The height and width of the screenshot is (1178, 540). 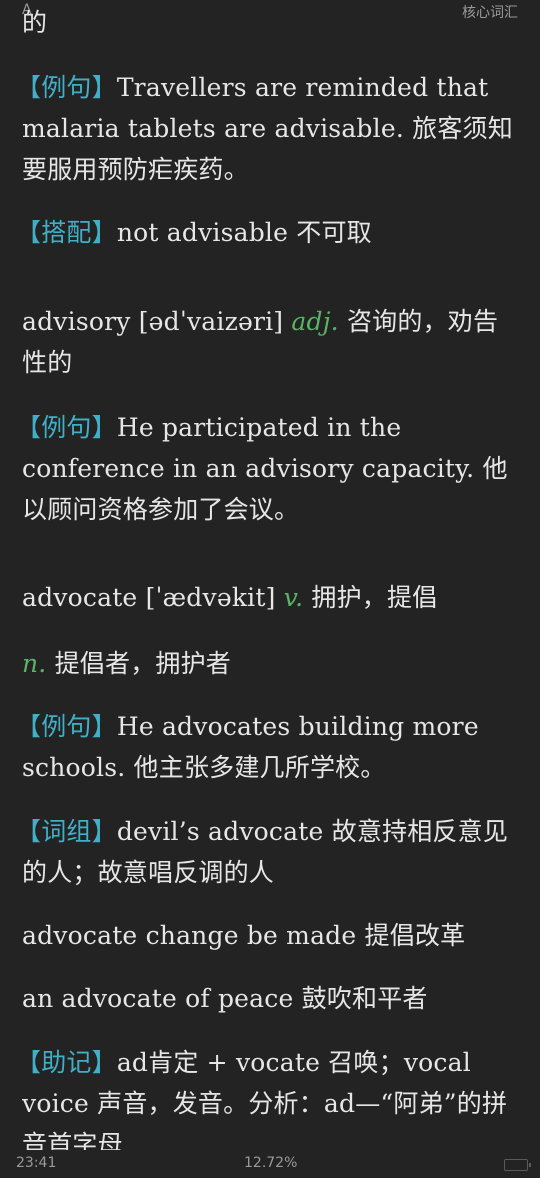 I want to click on word-meaning: 提倡者，拥护者, so click(x=143, y=663).